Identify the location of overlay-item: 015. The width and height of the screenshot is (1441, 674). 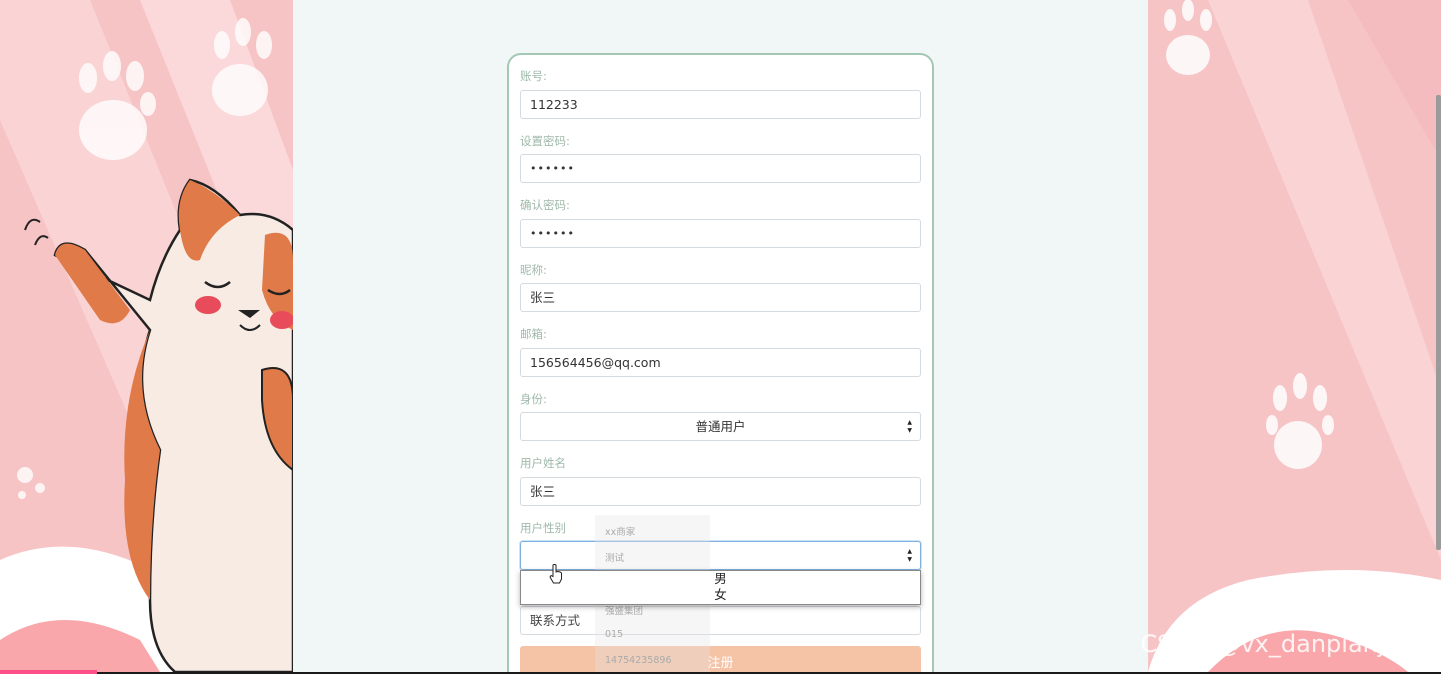
(614, 634).